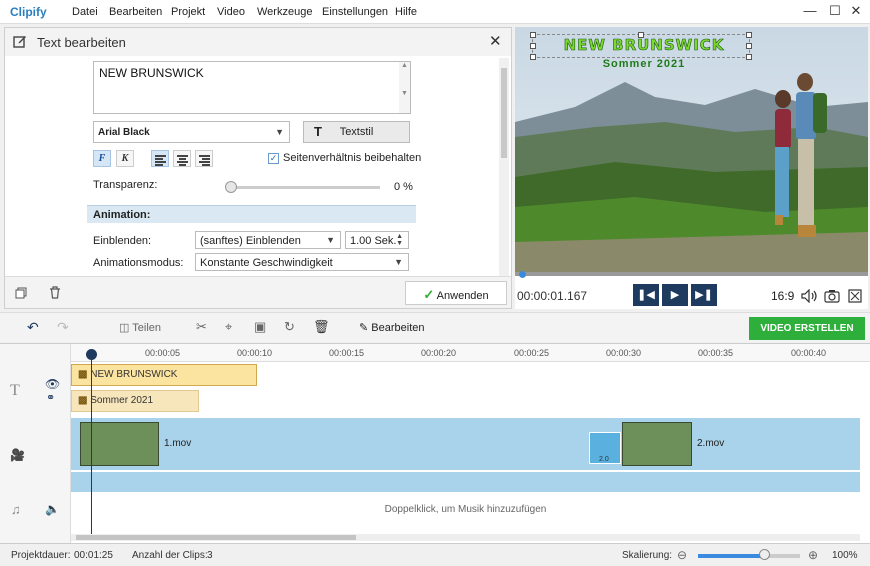 The image size is (870, 566). I want to click on ruler-tick: 00:00:25, so click(532, 353).